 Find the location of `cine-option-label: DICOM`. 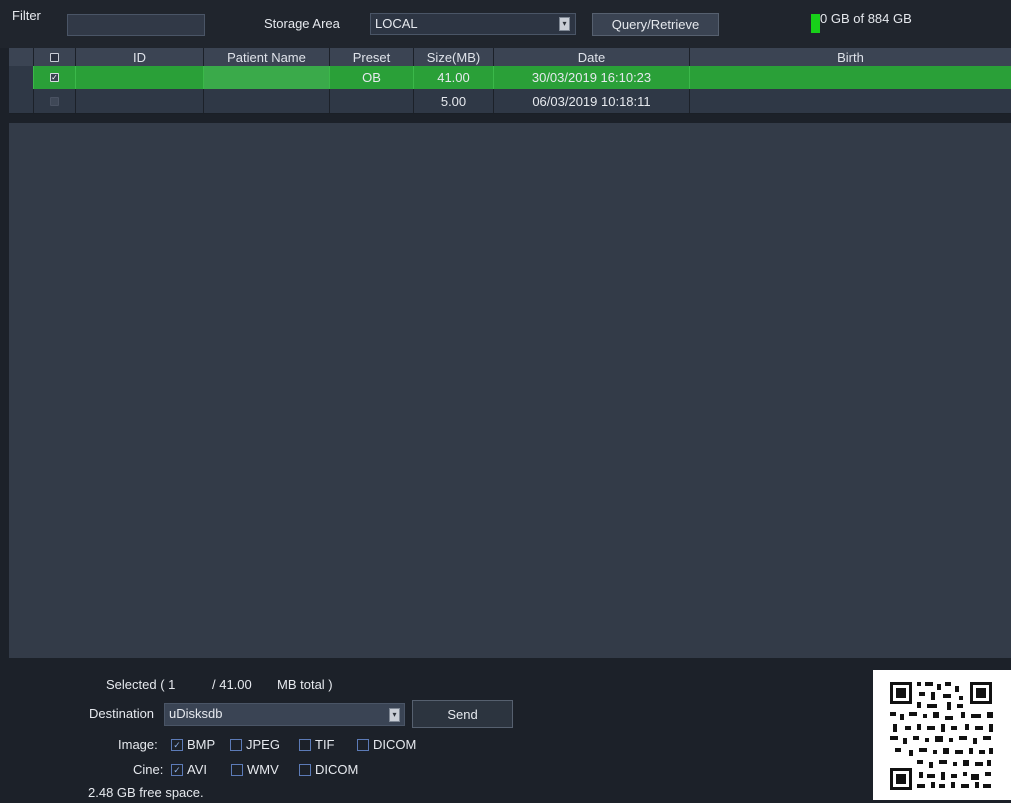

cine-option-label: DICOM is located at coordinates (337, 769).